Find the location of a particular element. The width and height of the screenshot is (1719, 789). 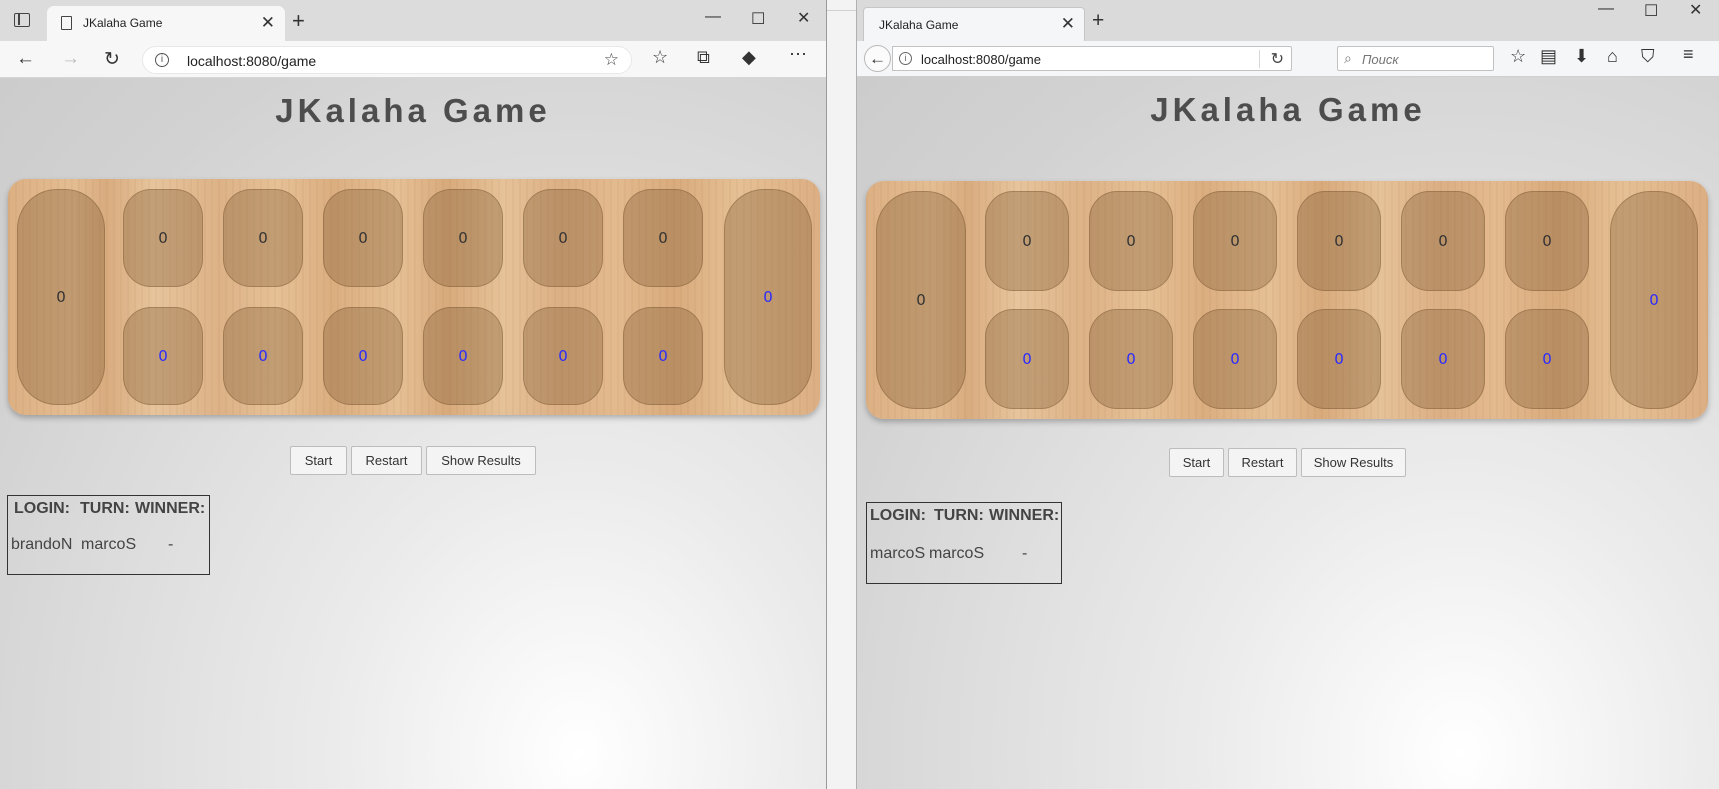

address-bar-row: ← → ↻ i localhost:8080/game ☆ ☆ ⧉ ◆ ⋯ is located at coordinates (413, 59).